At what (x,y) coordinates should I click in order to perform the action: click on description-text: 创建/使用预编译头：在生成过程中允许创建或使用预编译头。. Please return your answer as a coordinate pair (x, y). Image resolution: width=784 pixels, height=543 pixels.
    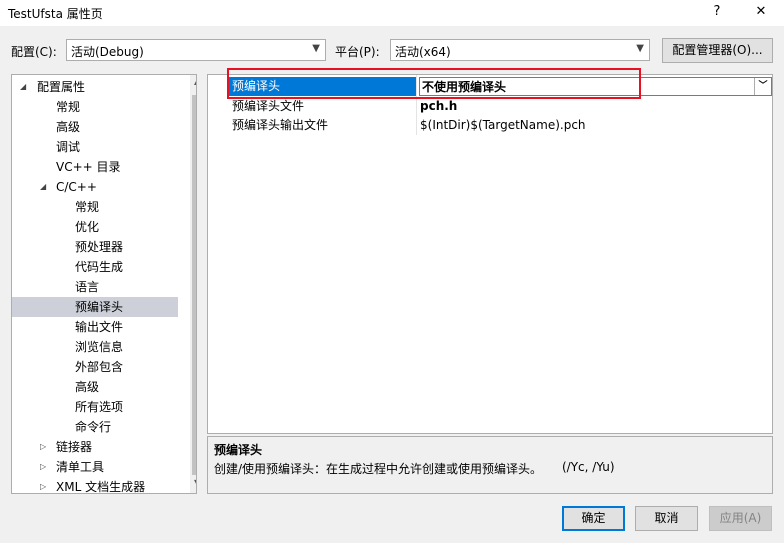
    Looking at the image, I should click on (378, 469).